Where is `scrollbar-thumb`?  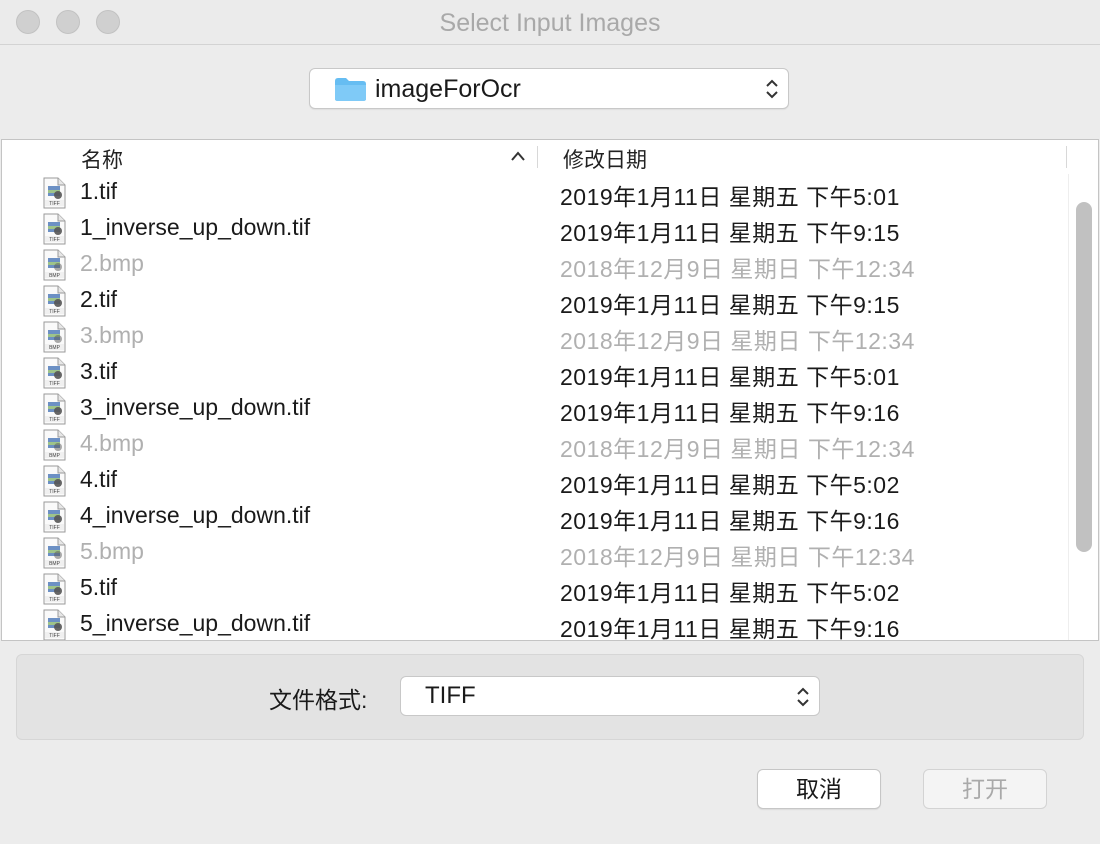 scrollbar-thumb is located at coordinates (1084, 377).